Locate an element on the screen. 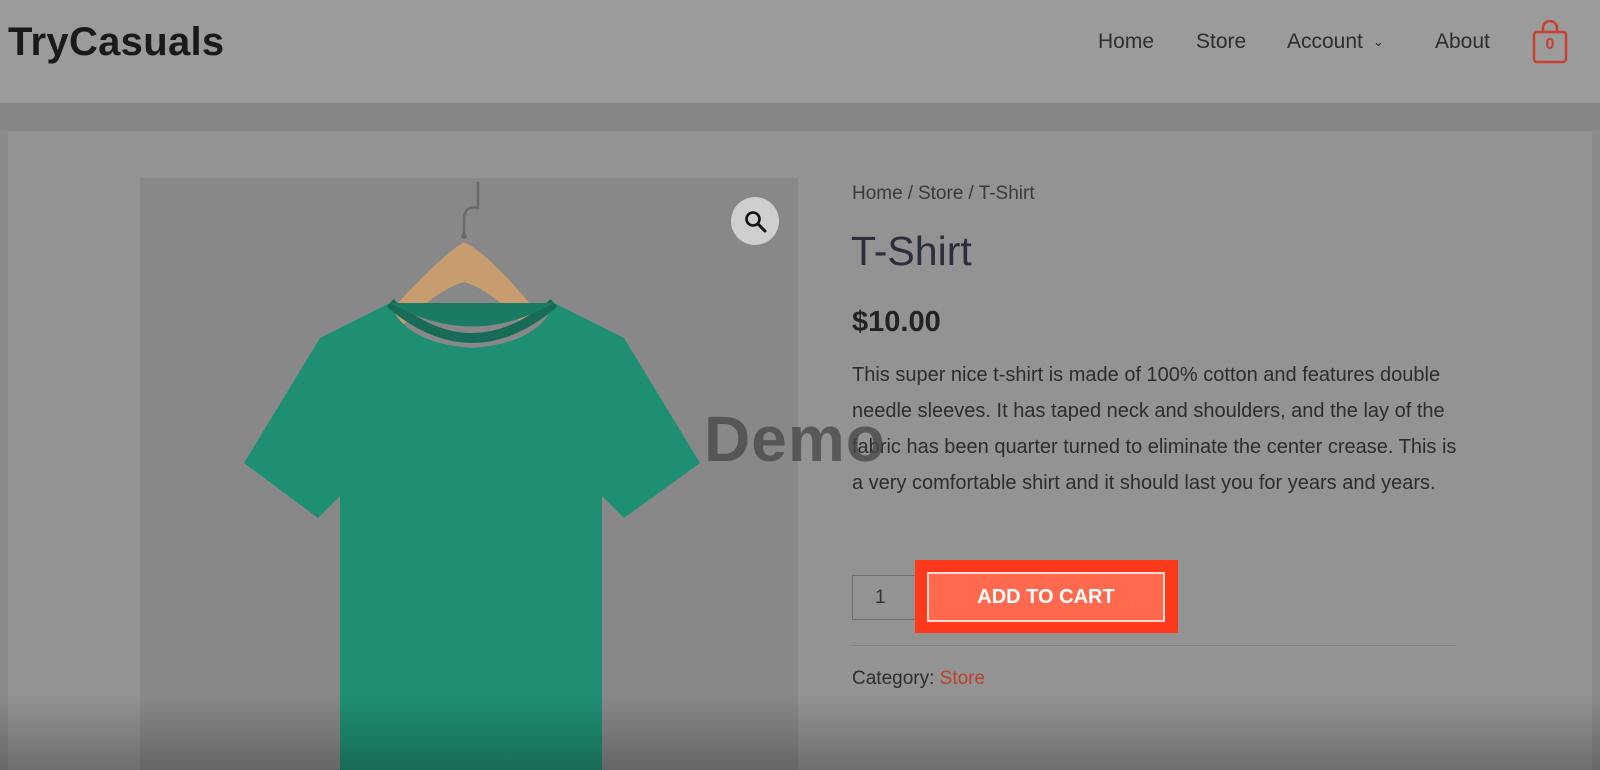  nav-about: About is located at coordinates (1462, 42).